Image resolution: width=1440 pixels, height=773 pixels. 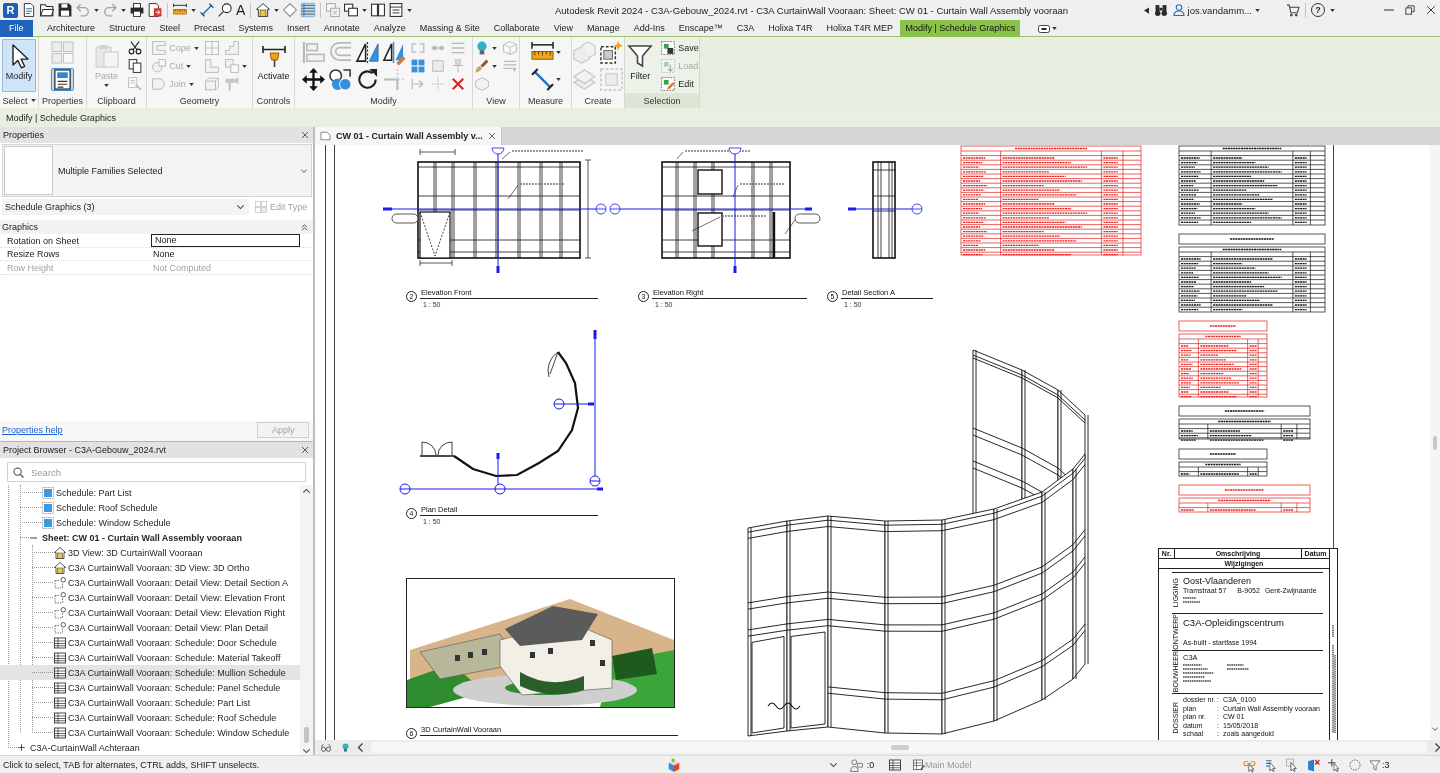 What do you see at coordinates (563, 28) in the screenshot?
I see `ribbon-tab: View` at bounding box center [563, 28].